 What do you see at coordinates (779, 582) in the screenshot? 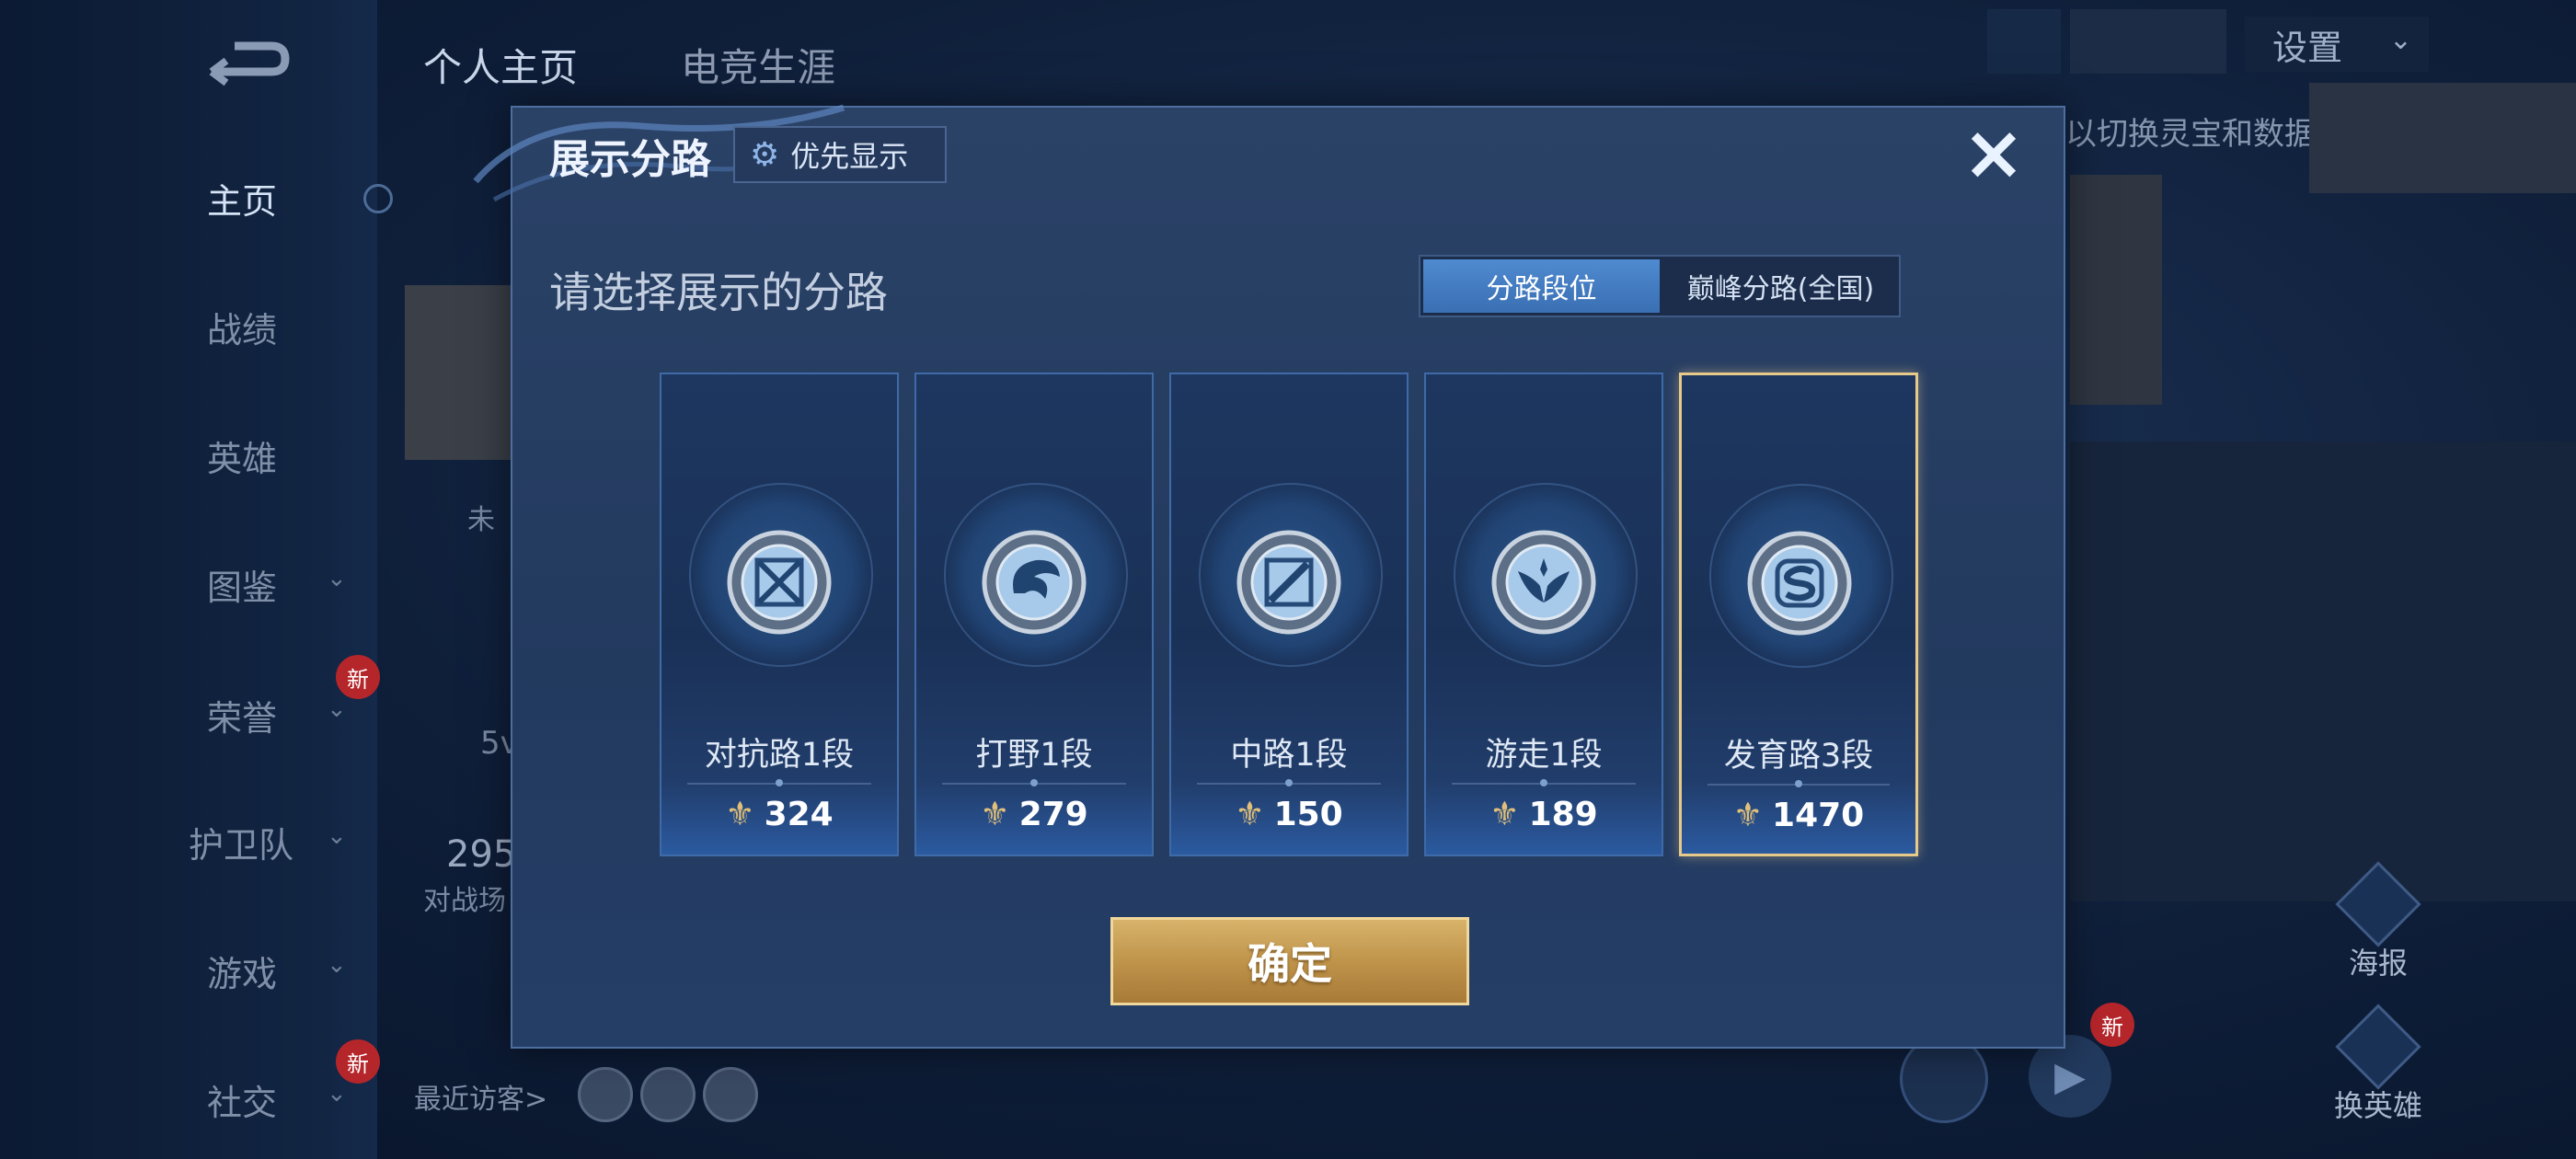
I see `crossed-swords-emblem-icon` at bounding box center [779, 582].